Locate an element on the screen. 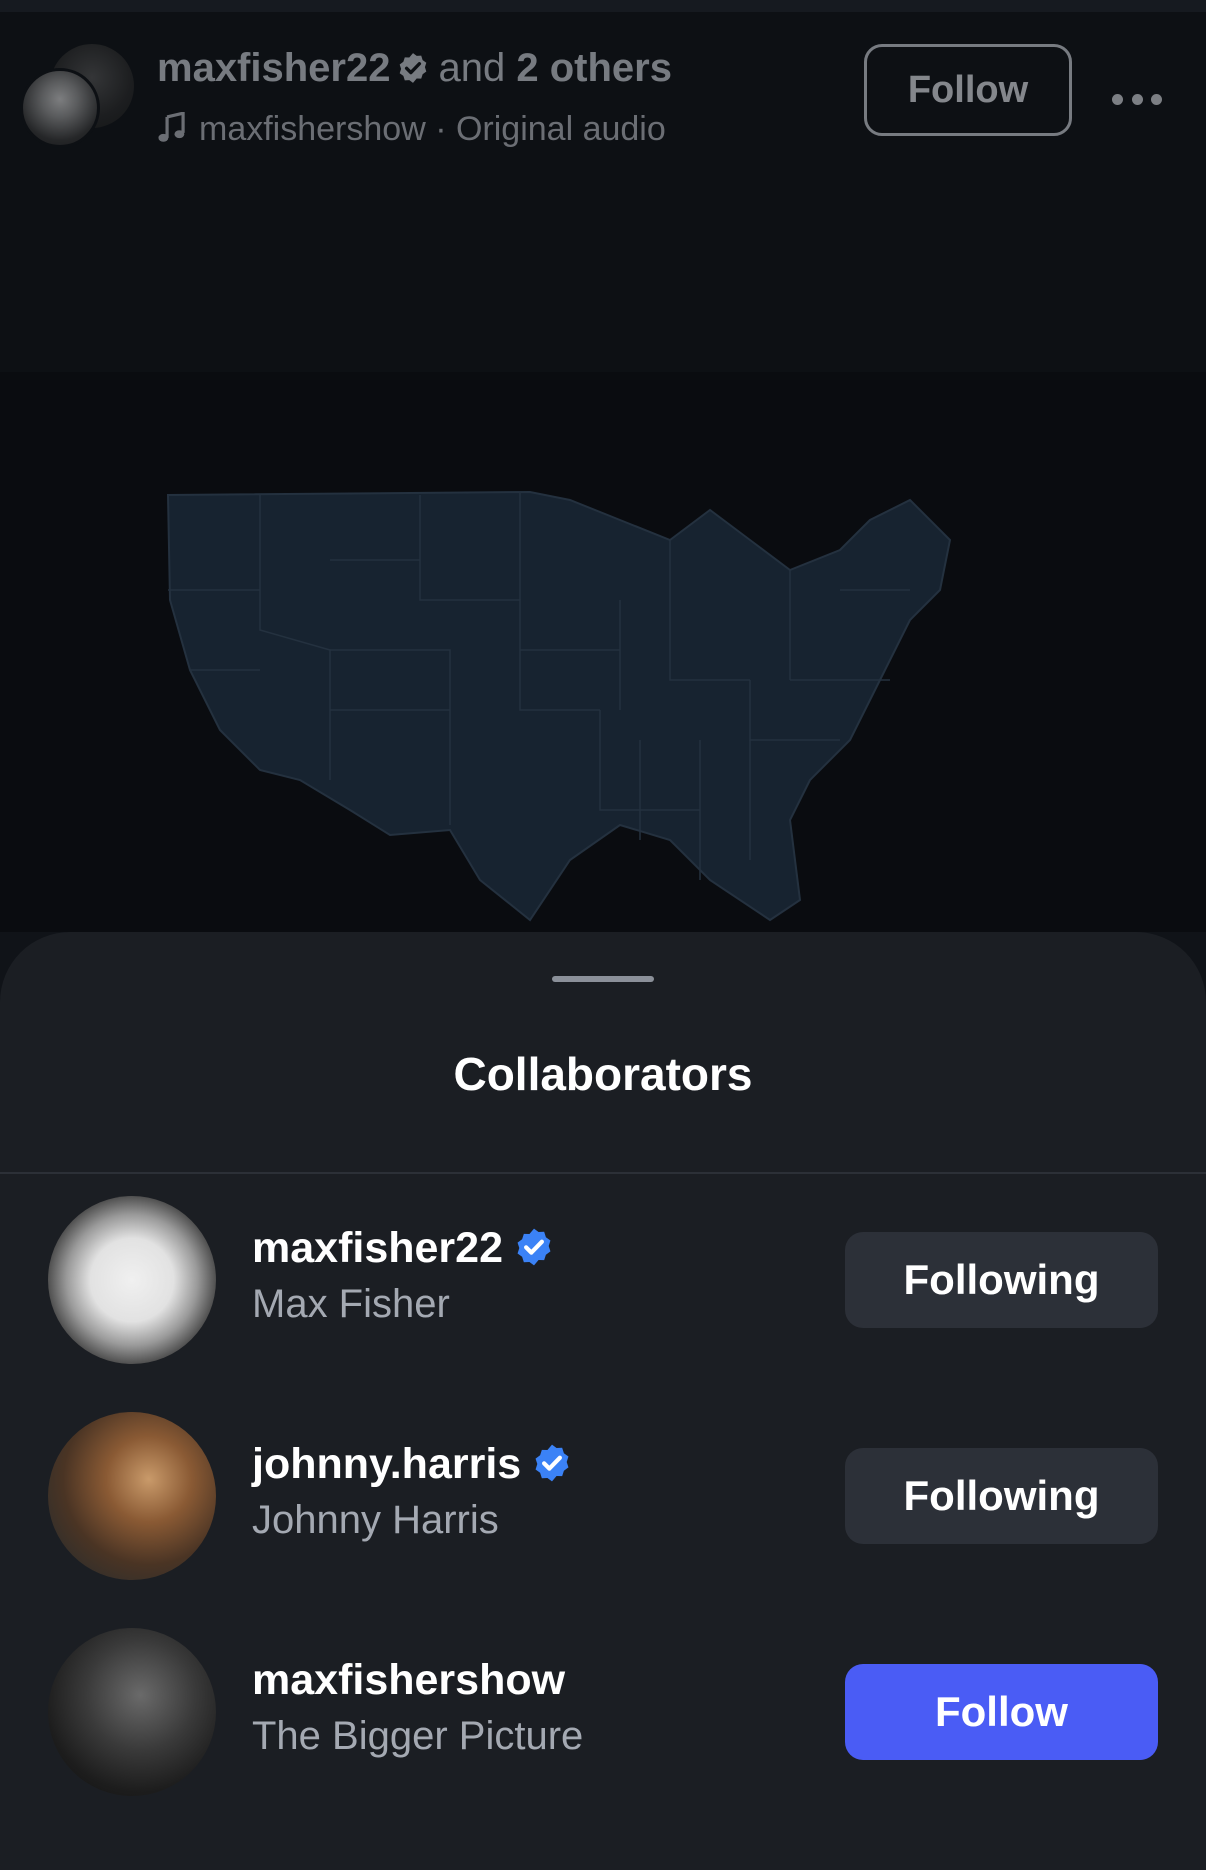 The image size is (1206, 1870). collab-avatar-stack is located at coordinates (77, 100).